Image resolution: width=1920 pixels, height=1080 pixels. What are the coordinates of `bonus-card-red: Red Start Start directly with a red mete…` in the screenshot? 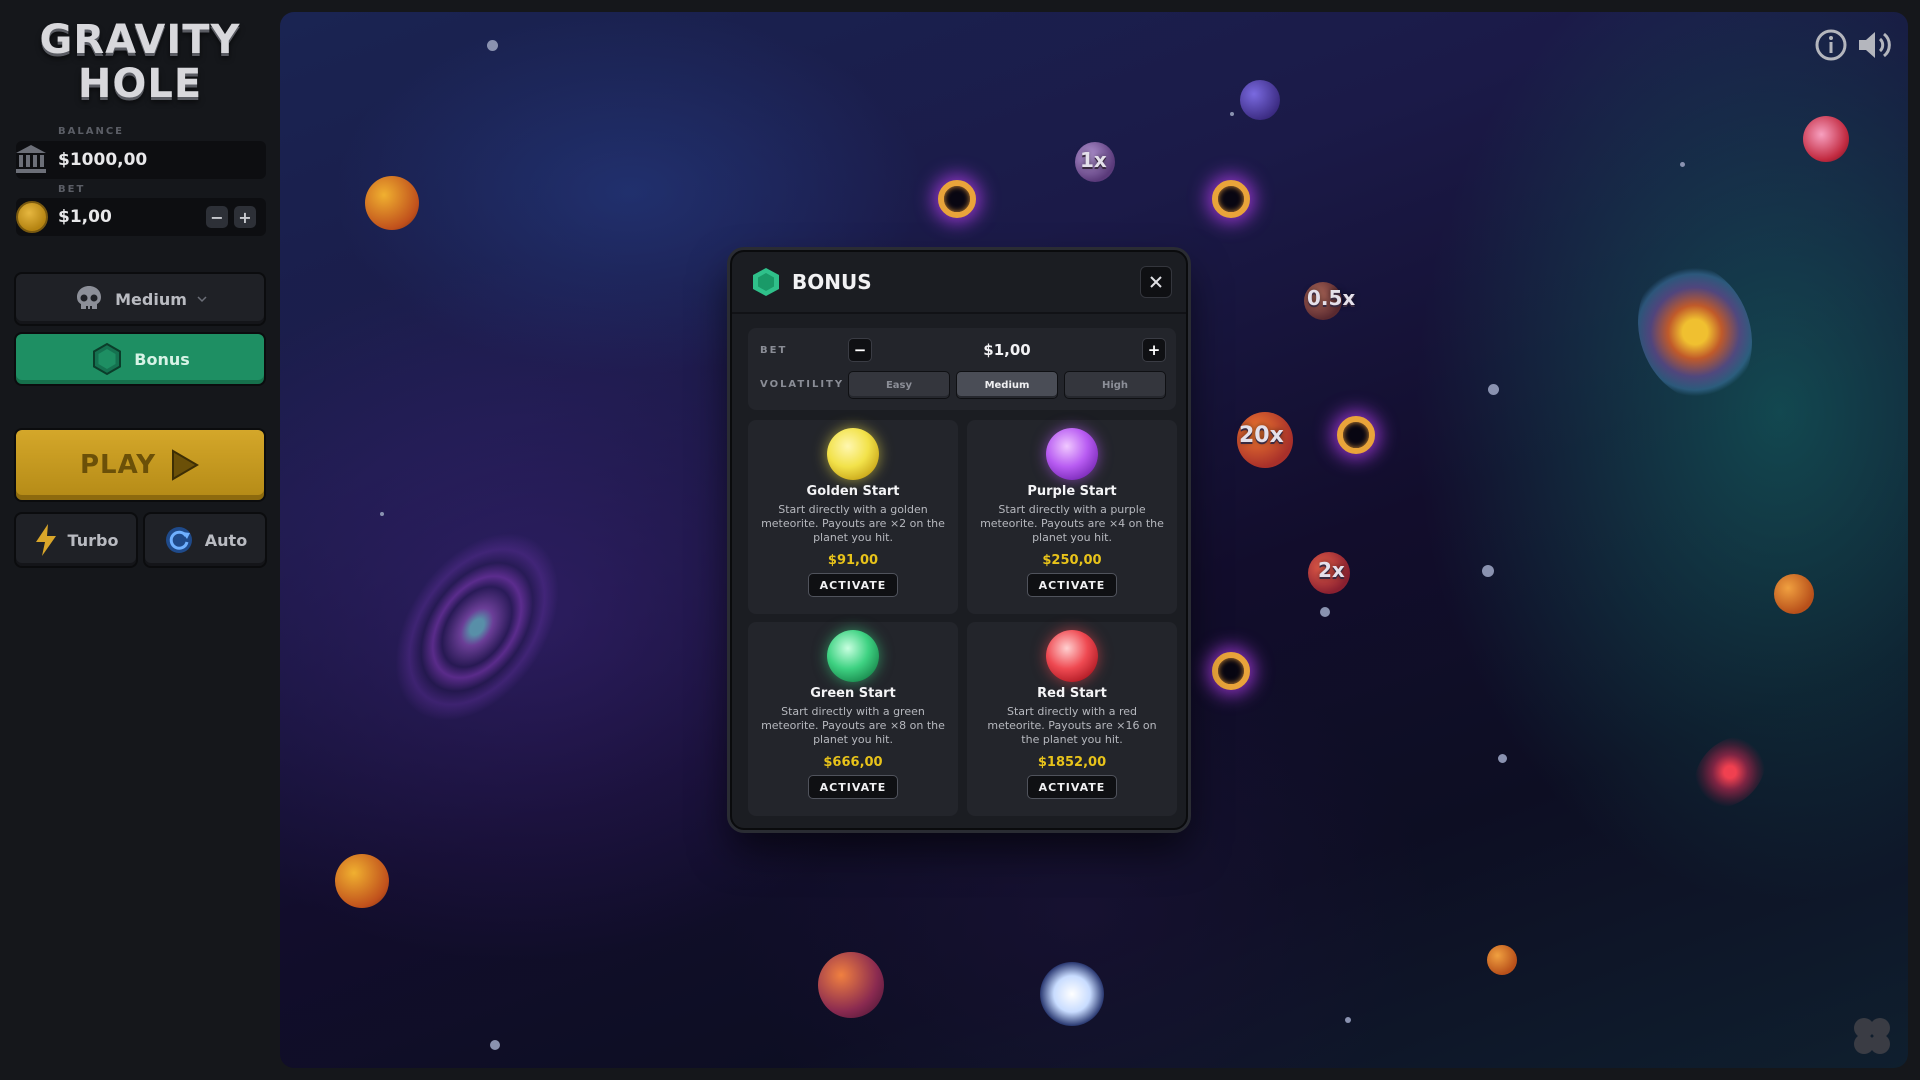 It's located at (1072, 719).